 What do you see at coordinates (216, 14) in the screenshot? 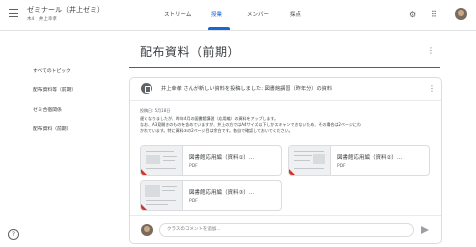
I see `tab-classwork: 授業` at bounding box center [216, 14].